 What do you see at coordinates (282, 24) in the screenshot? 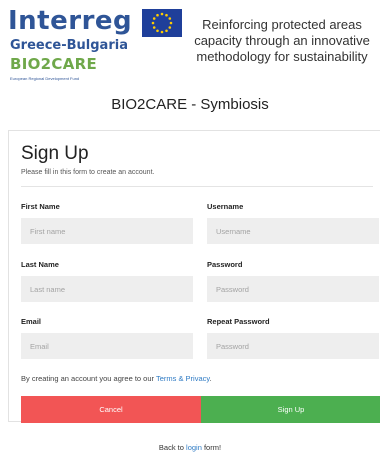
I see `tagline-line: Reinforcing protected areas` at bounding box center [282, 24].